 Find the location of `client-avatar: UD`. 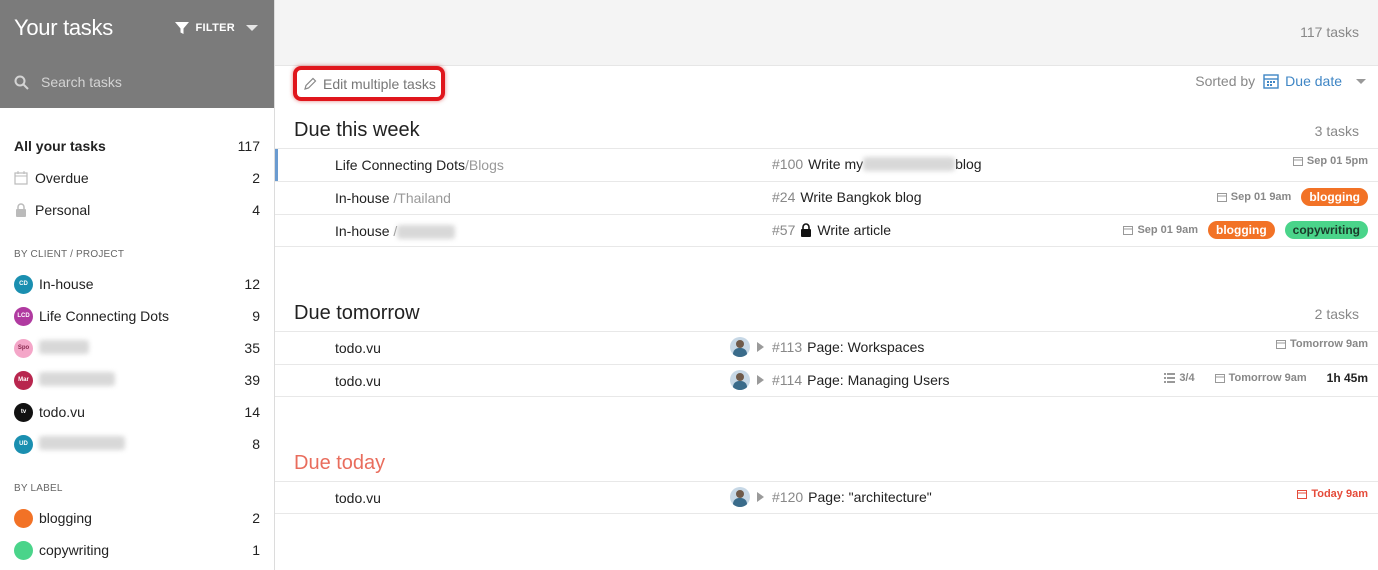

client-avatar: UD is located at coordinates (23, 444).